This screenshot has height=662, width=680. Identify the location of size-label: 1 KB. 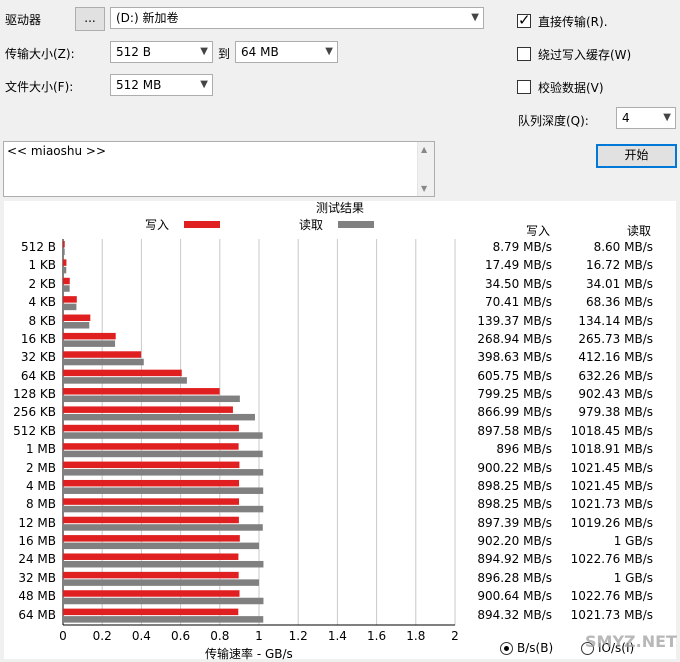
(42, 265).